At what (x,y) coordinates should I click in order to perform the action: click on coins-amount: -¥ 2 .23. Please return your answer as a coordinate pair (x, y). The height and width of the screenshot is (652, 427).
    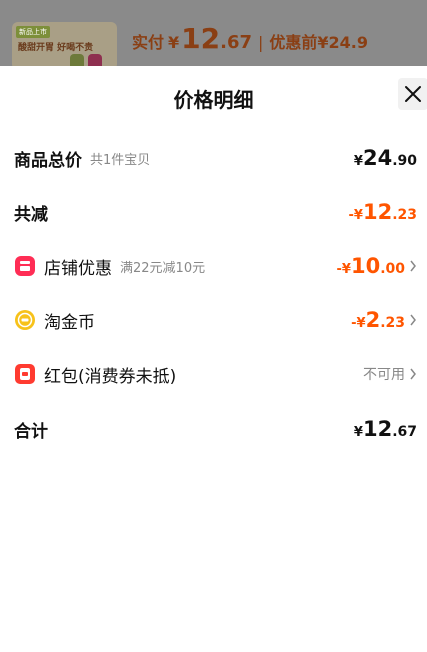
    Looking at the image, I should click on (378, 320).